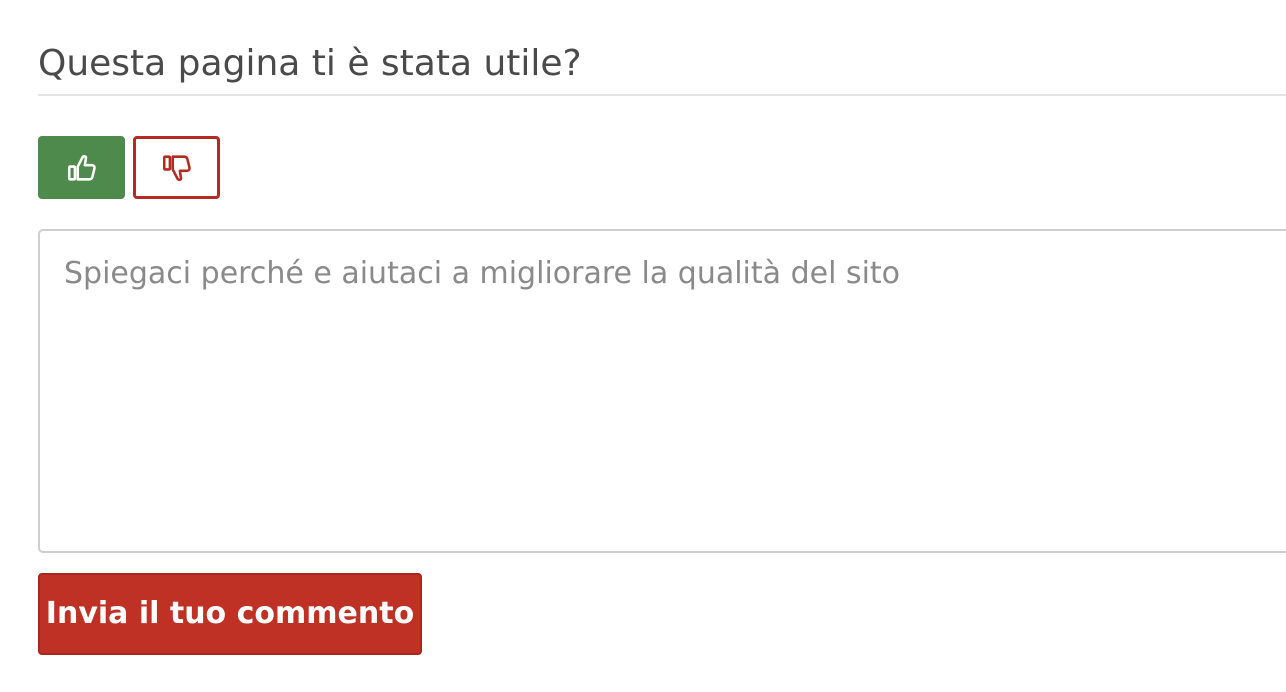 Image resolution: width=1286 pixels, height=692 pixels. I want to click on vote-no-button, so click(176, 167).